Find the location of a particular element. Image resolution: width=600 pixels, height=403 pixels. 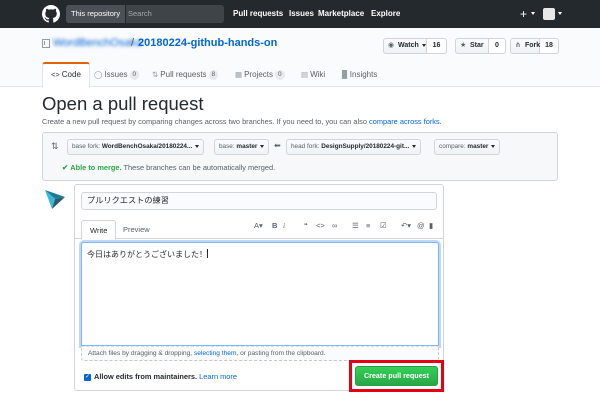

issues-counter: 0 is located at coordinates (134, 75).